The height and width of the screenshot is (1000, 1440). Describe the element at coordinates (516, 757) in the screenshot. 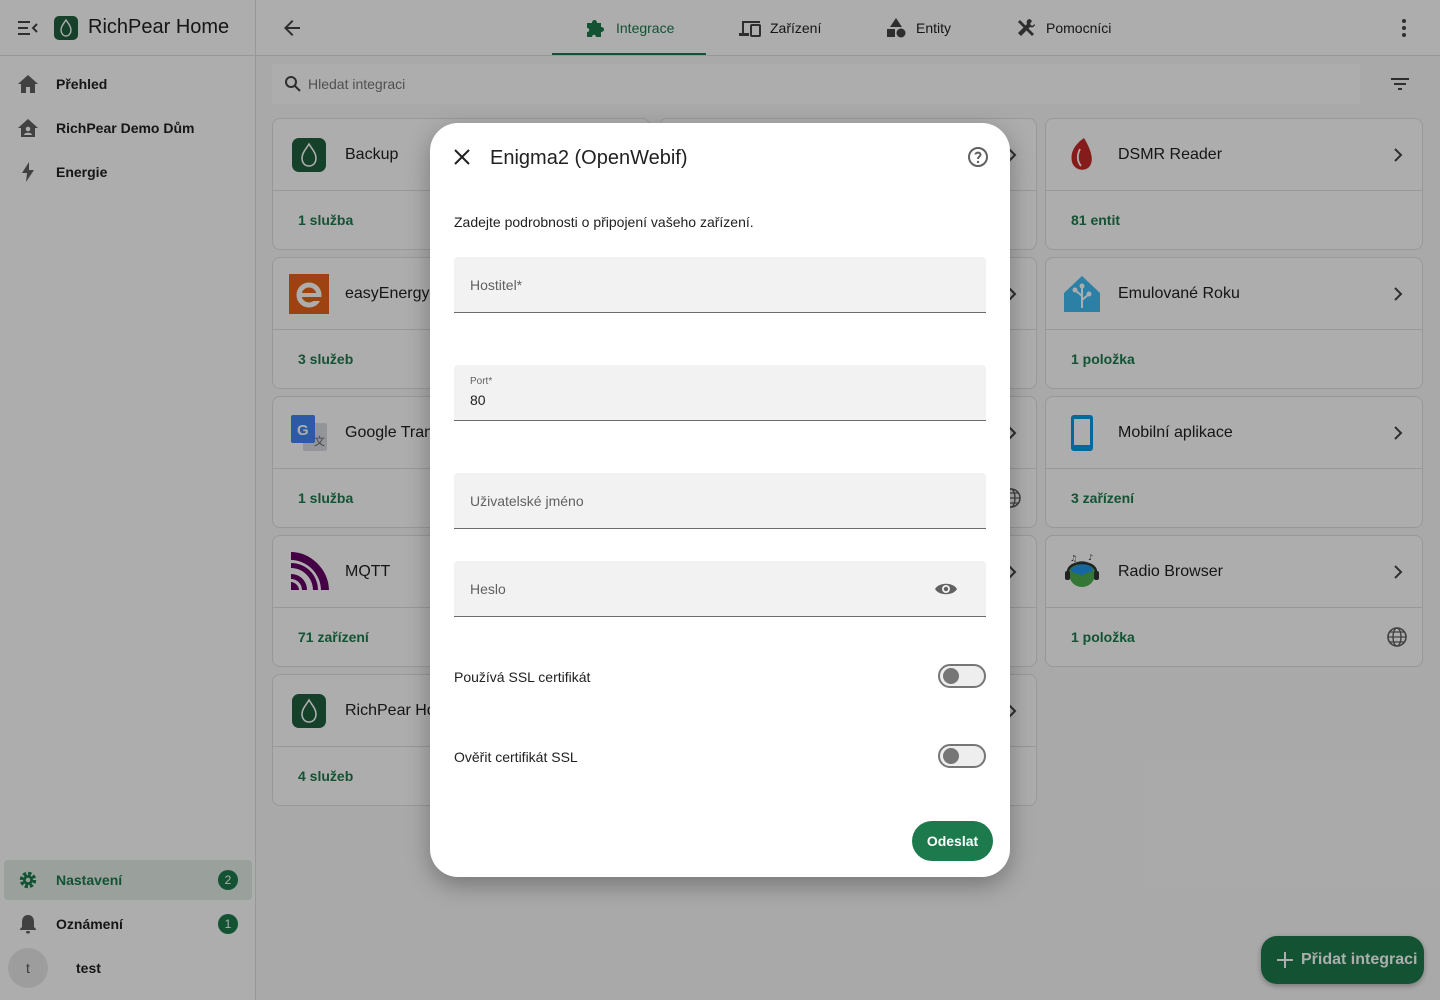

I see `switch-label: Ověřit certifikát SSL` at that location.